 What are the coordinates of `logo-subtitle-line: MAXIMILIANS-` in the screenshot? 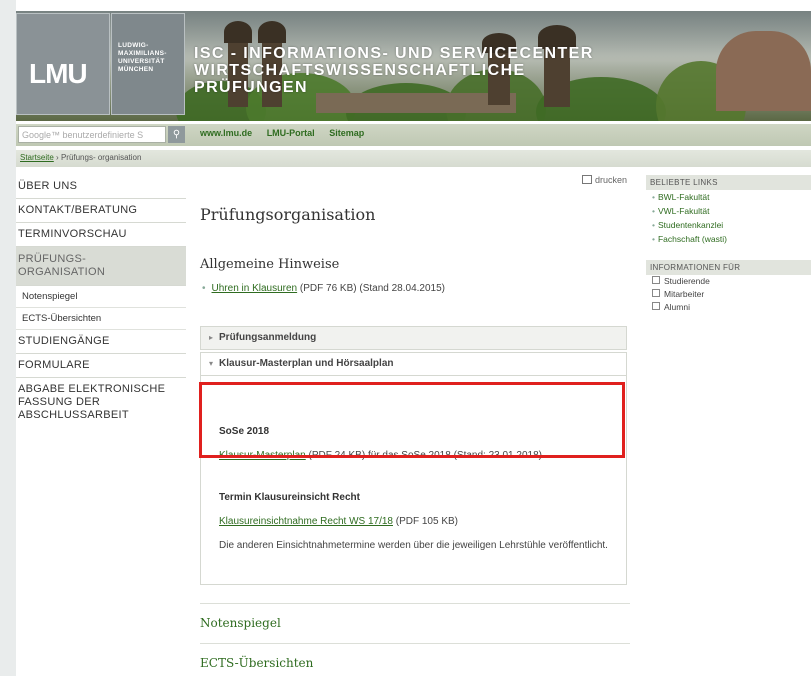 It's located at (142, 53).